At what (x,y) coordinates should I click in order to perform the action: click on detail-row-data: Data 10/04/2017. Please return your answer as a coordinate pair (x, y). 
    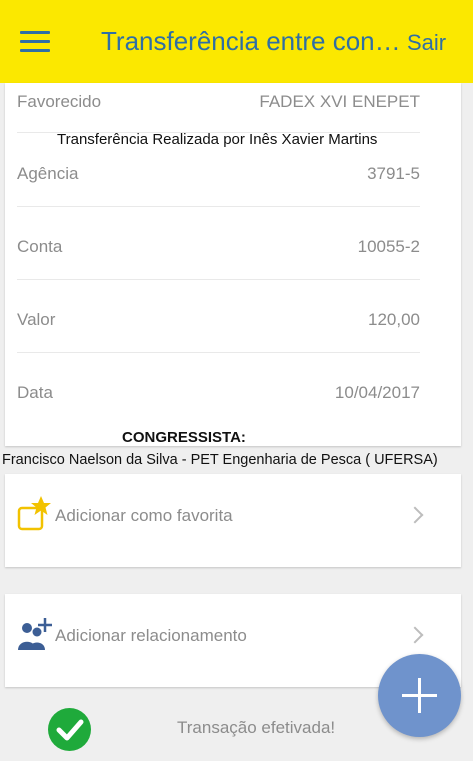
    Looking at the image, I should click on (218, 389).